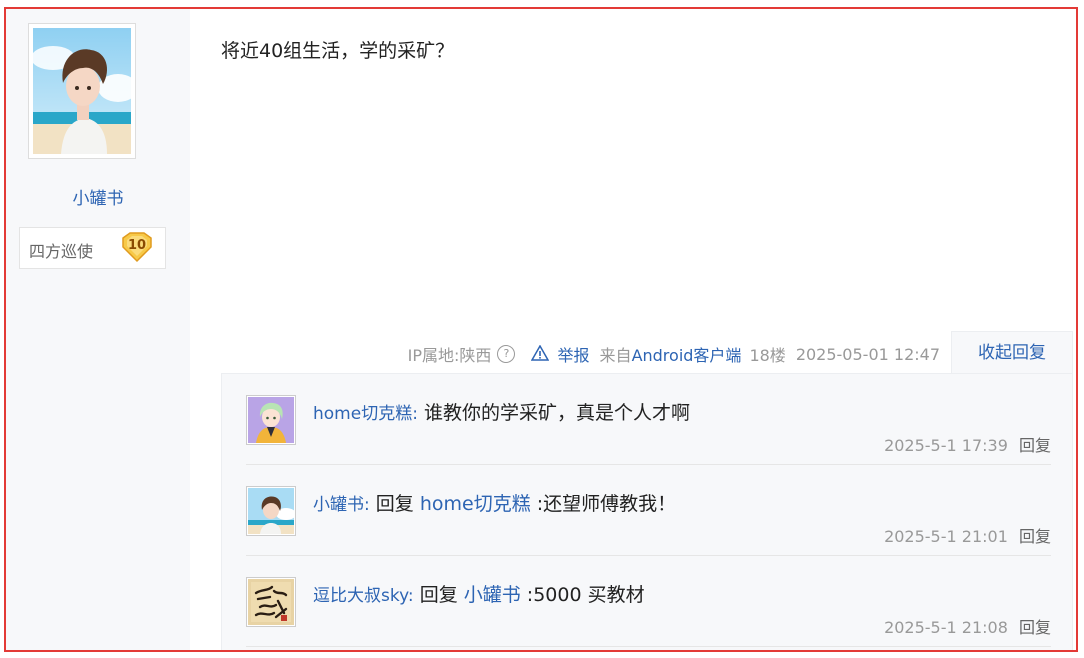  I want to click on help-icon: ?, so click(506, 354).